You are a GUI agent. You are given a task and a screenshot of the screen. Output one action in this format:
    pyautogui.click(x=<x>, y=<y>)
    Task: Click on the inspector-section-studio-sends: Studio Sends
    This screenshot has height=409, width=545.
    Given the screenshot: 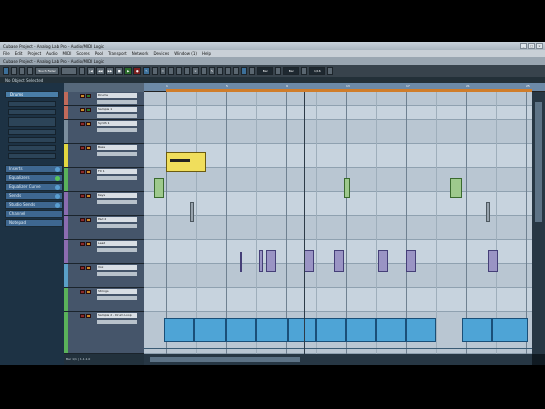 What is the action you would take?
    pyautogui.click(x=34, y=205)
    